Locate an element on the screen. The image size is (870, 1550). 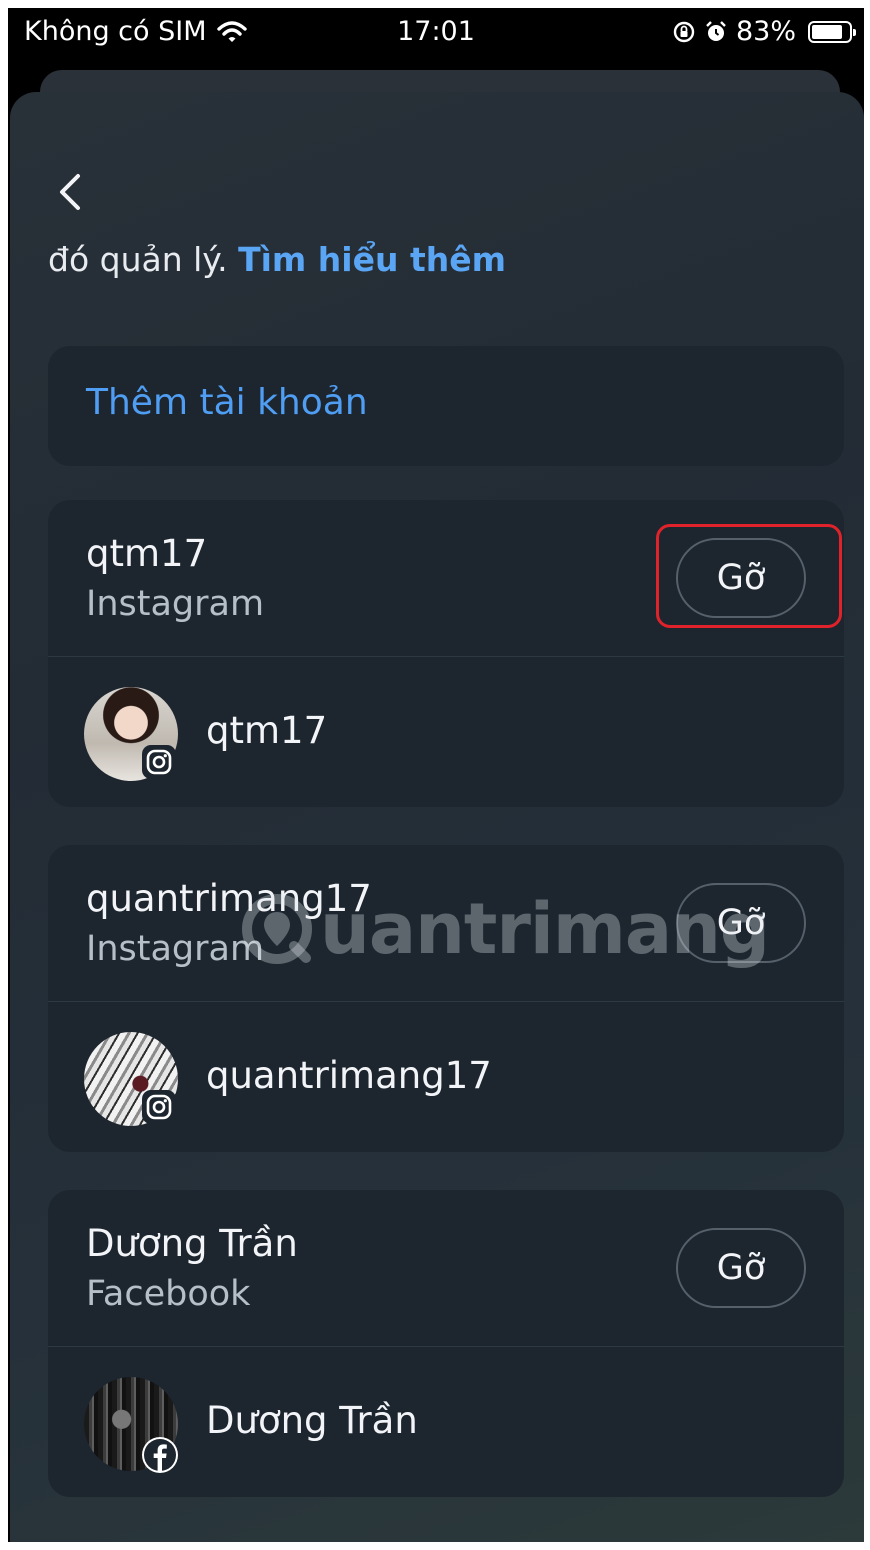
facebook-icon is located at coordinates (160, 1455).